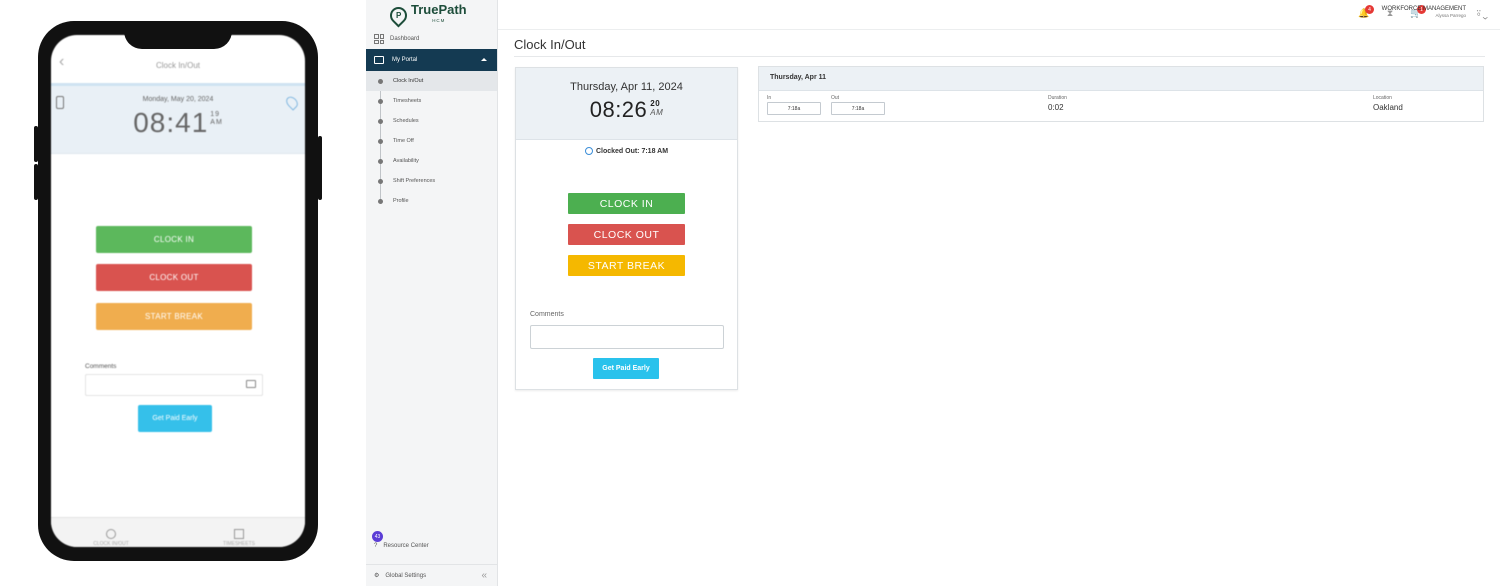  I want to click on phone-power-button, so click(320, 168).